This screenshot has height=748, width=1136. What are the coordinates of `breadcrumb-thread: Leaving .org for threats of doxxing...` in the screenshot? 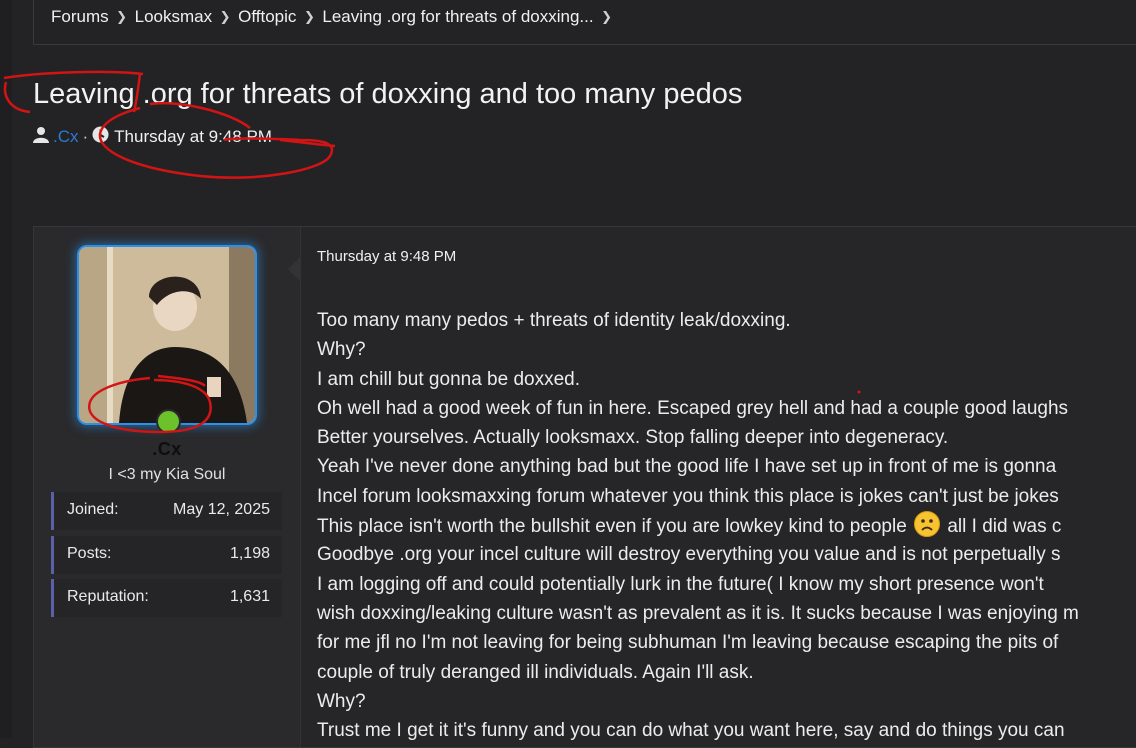 It's located at (457, 17).